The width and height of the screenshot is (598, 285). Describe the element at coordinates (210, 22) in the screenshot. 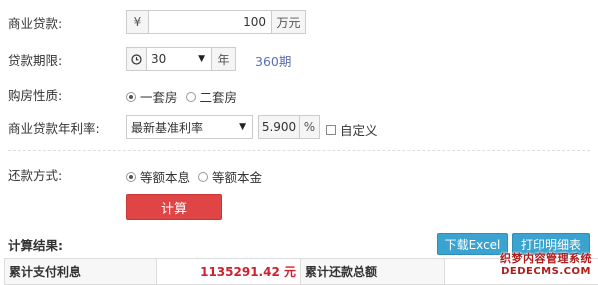

I see `loan-amount-input: 100` at that location.